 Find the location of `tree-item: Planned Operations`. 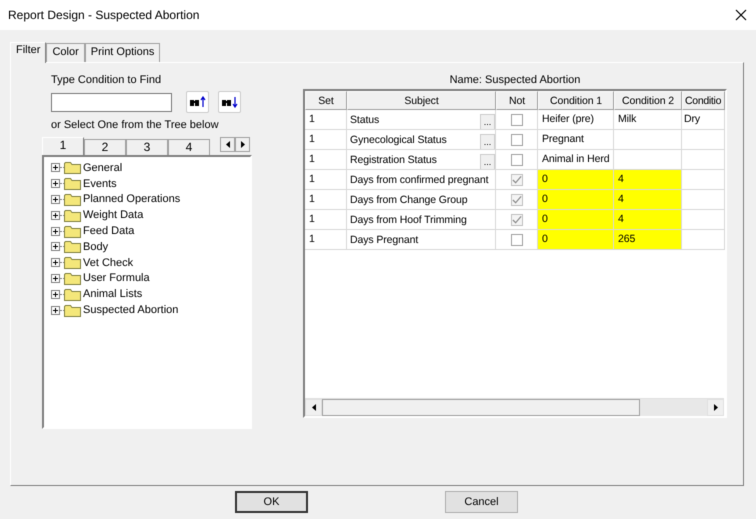

tree-item: Planned Operations is located at coordinates (131, 199).